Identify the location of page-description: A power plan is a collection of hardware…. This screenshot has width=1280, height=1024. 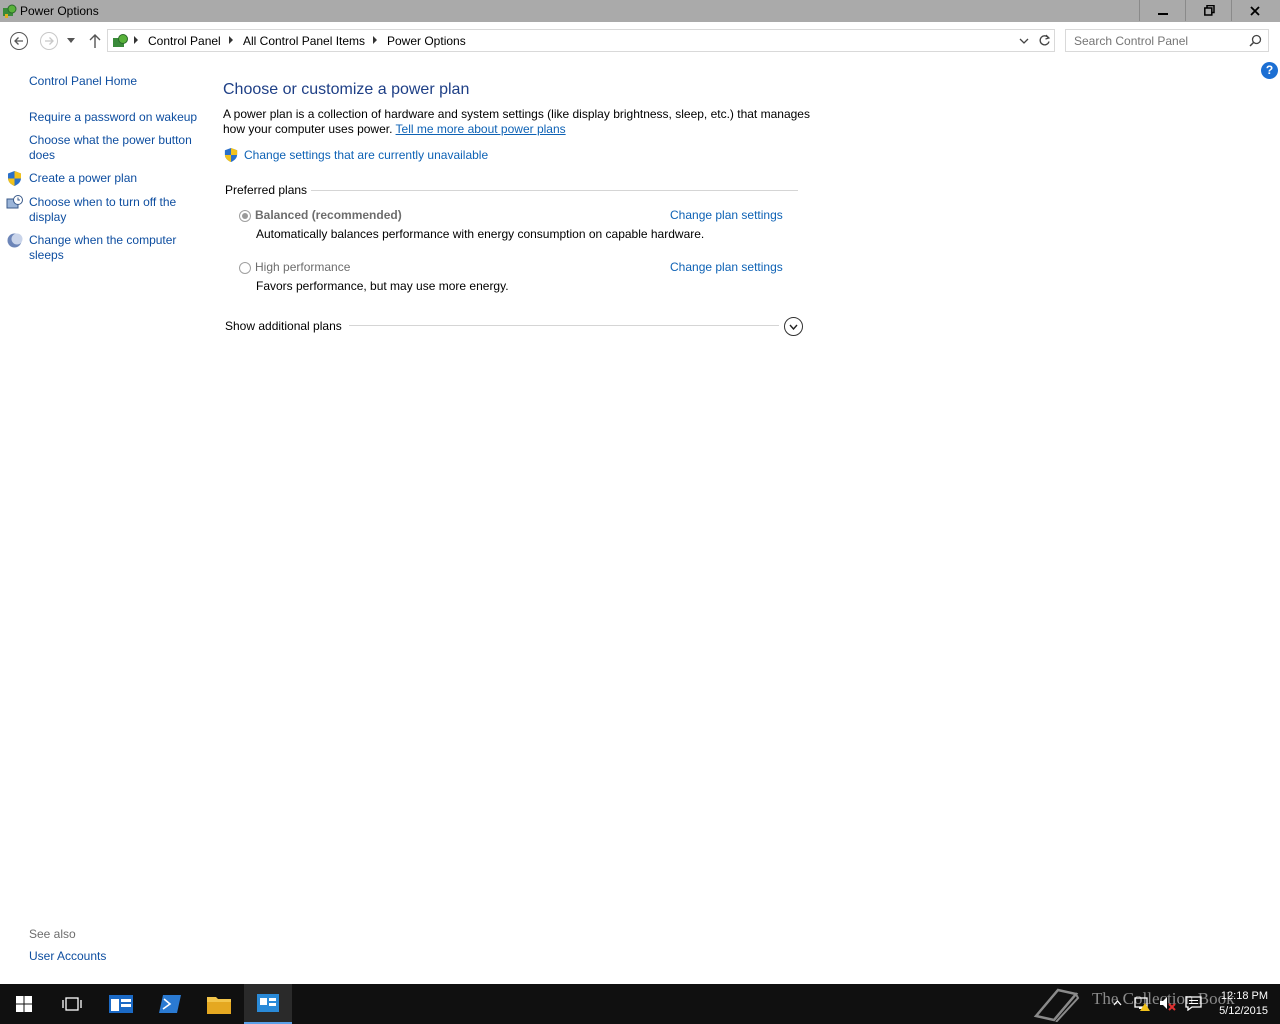
(523, 122).